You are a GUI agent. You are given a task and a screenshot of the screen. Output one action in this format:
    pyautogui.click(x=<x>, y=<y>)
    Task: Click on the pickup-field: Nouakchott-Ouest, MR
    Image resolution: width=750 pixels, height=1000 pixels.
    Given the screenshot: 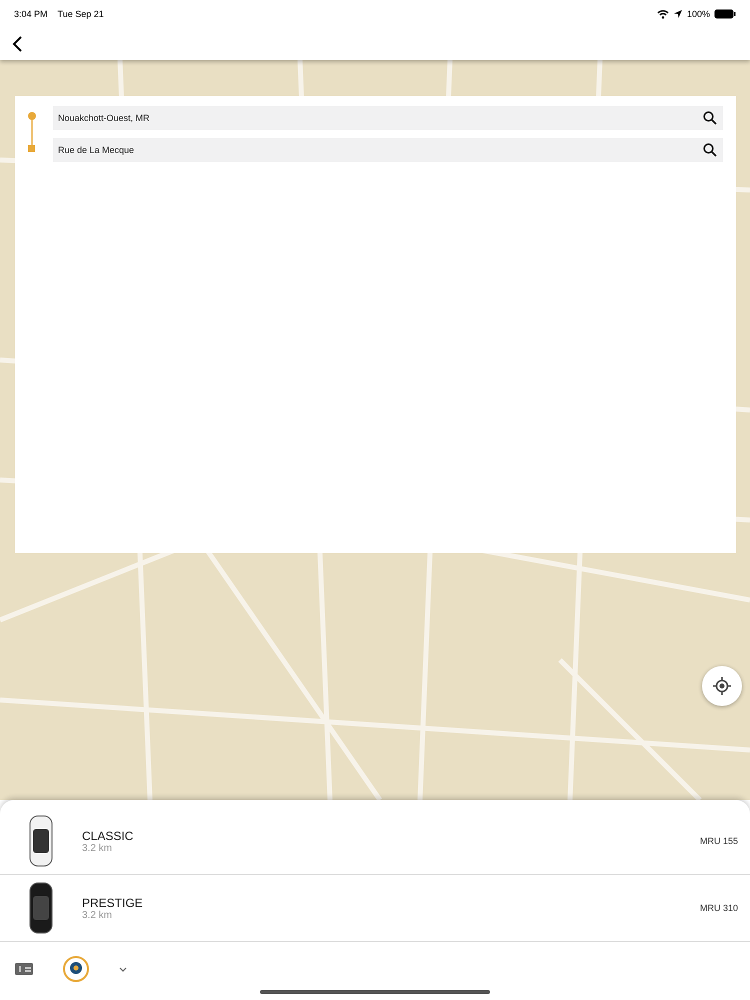 What is the action you would take?
    pyautogui.click(x=388, y=118)
    